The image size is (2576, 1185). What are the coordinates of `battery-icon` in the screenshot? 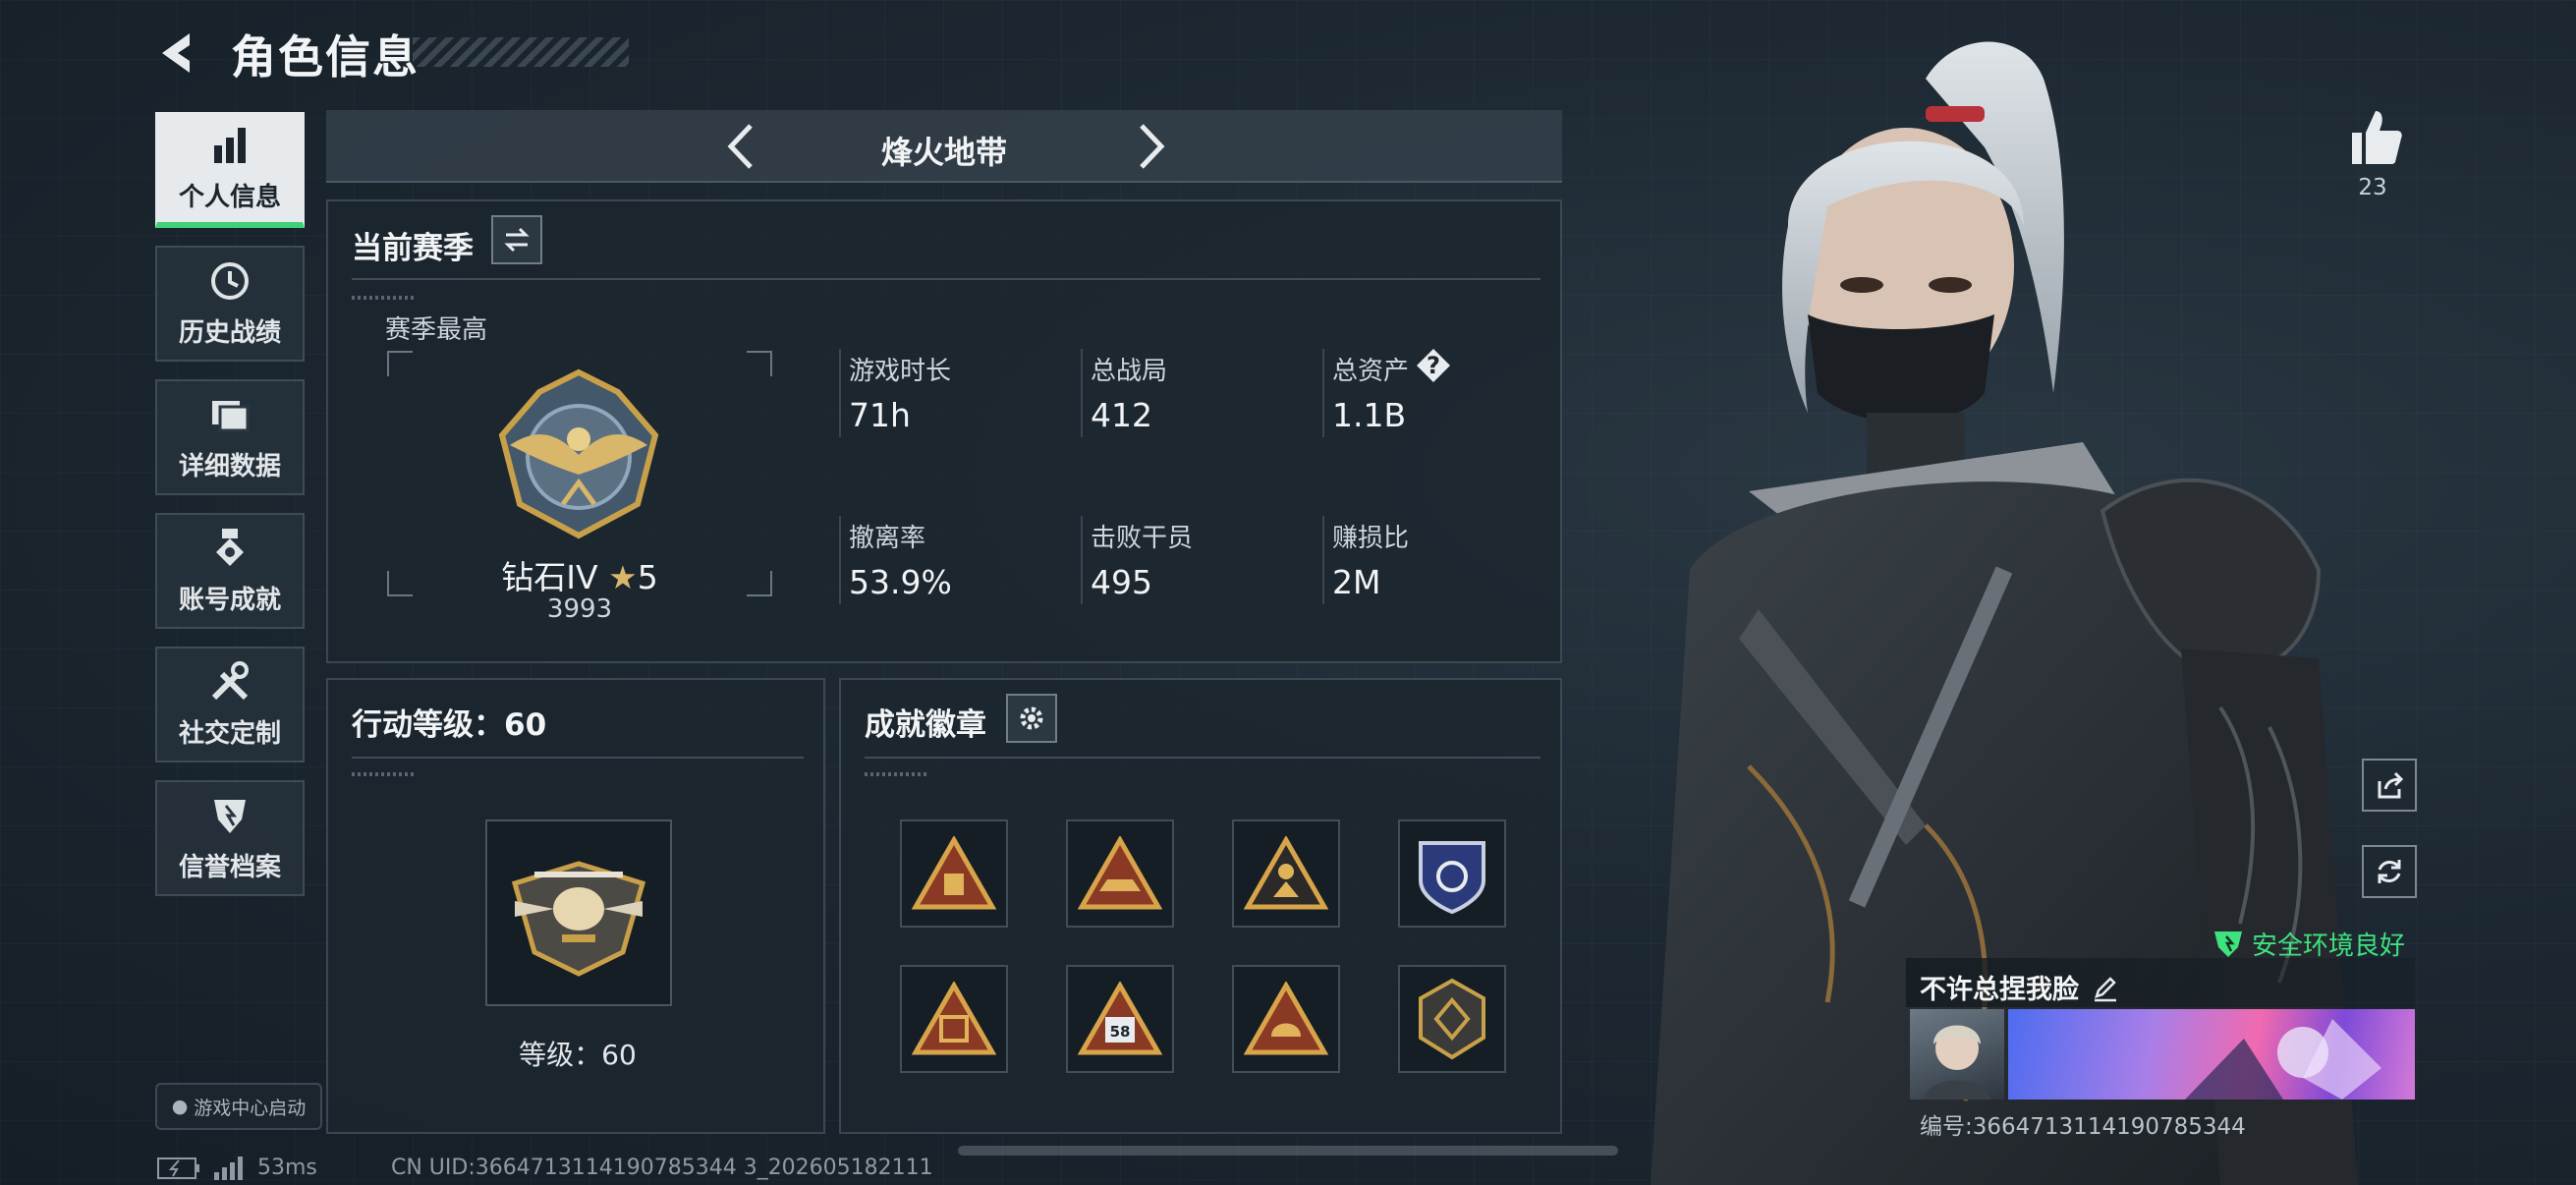 It's located at (178, 1168).